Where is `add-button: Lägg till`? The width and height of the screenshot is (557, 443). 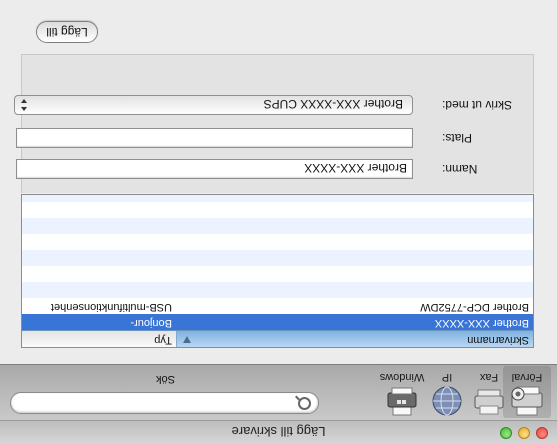
add-button: Lägg till is located at coordinates (67, 32).